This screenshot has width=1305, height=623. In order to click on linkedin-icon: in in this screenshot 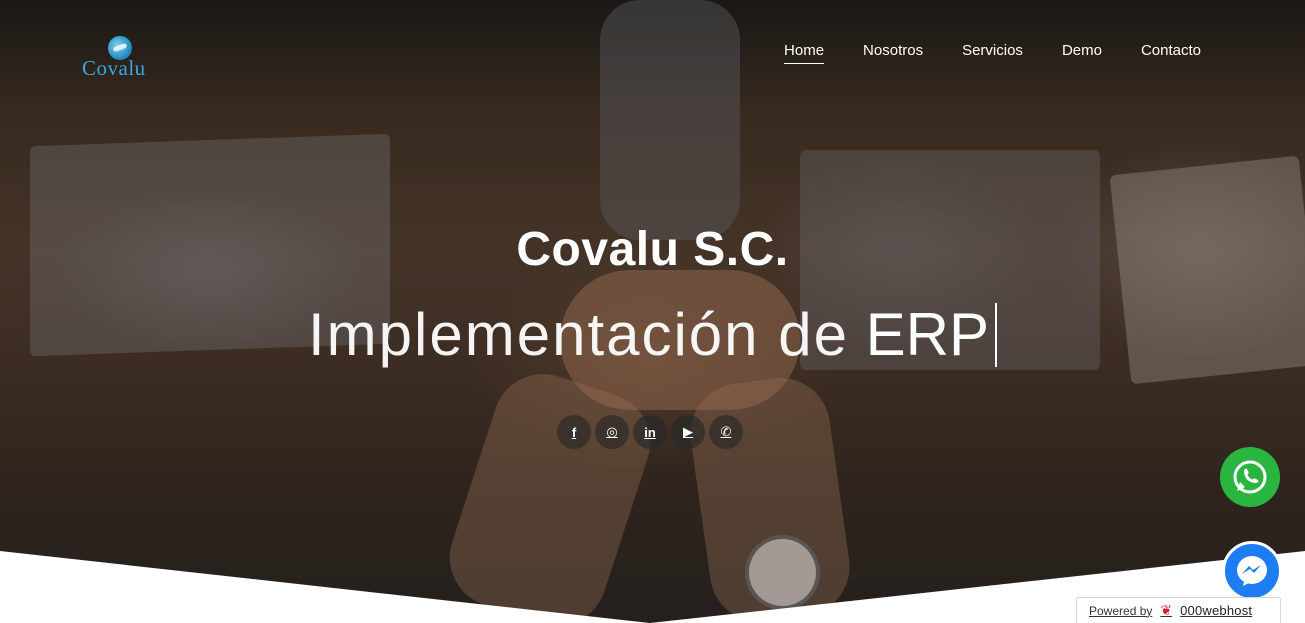, I will do `click(650, 432)`.